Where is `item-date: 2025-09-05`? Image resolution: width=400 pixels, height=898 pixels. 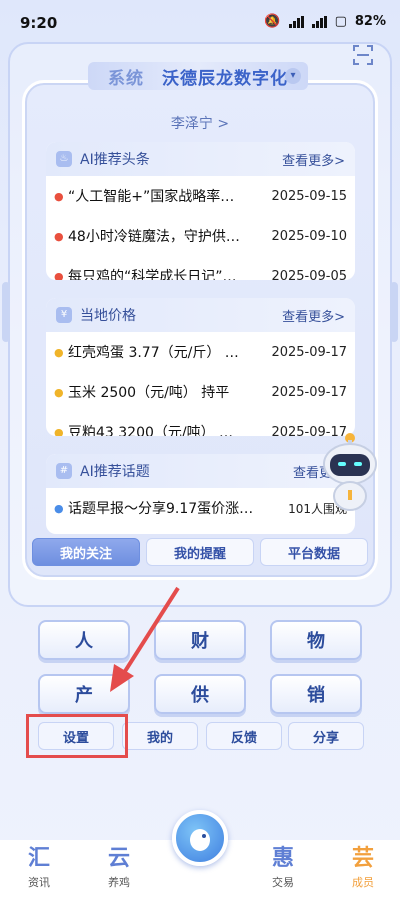 item-date: 2025-09-05 is located at coordinates (309, 274).